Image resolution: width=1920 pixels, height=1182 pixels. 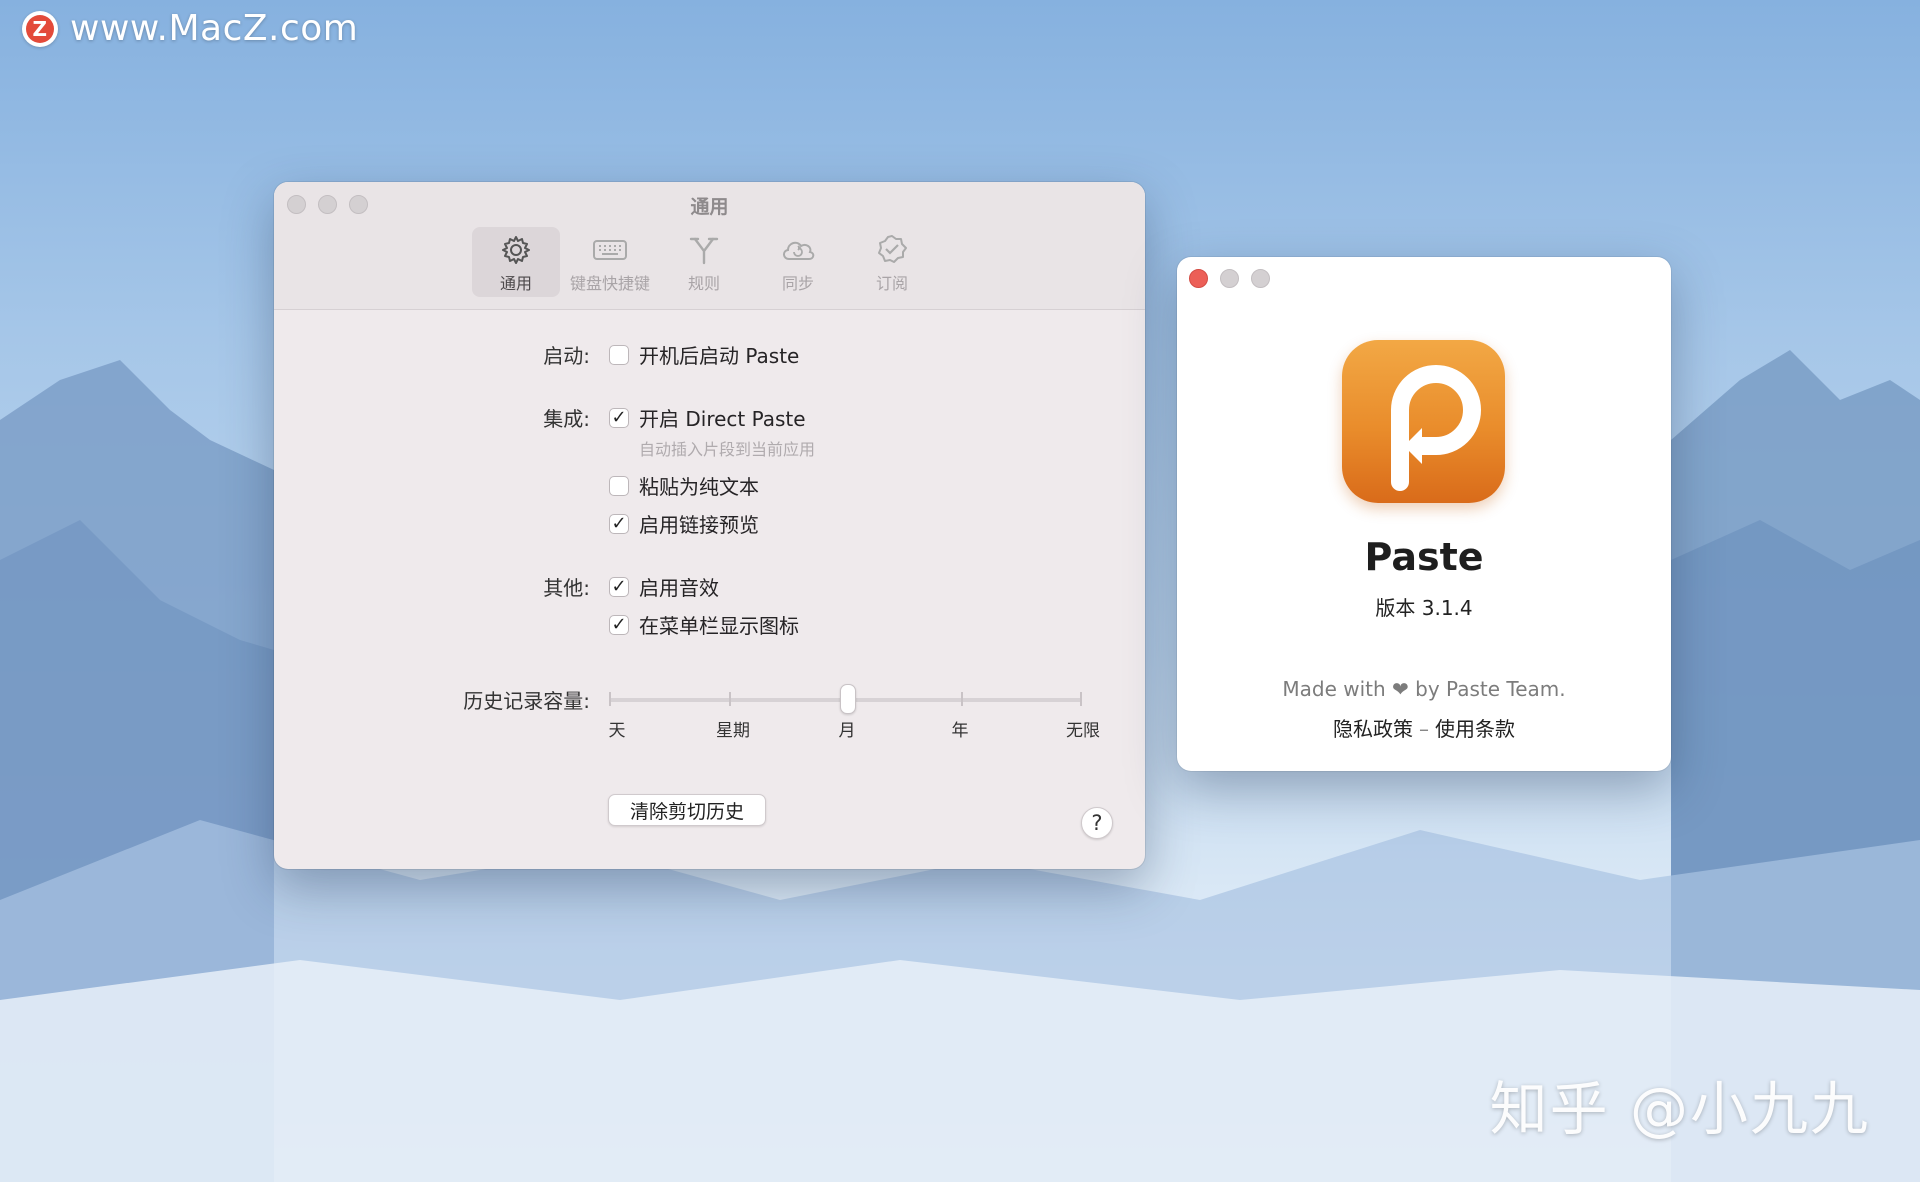 What do you see at coordinates (797, 283) in the screenshot?
I see `tab-label: 同步` at bounding box center [797, 283].